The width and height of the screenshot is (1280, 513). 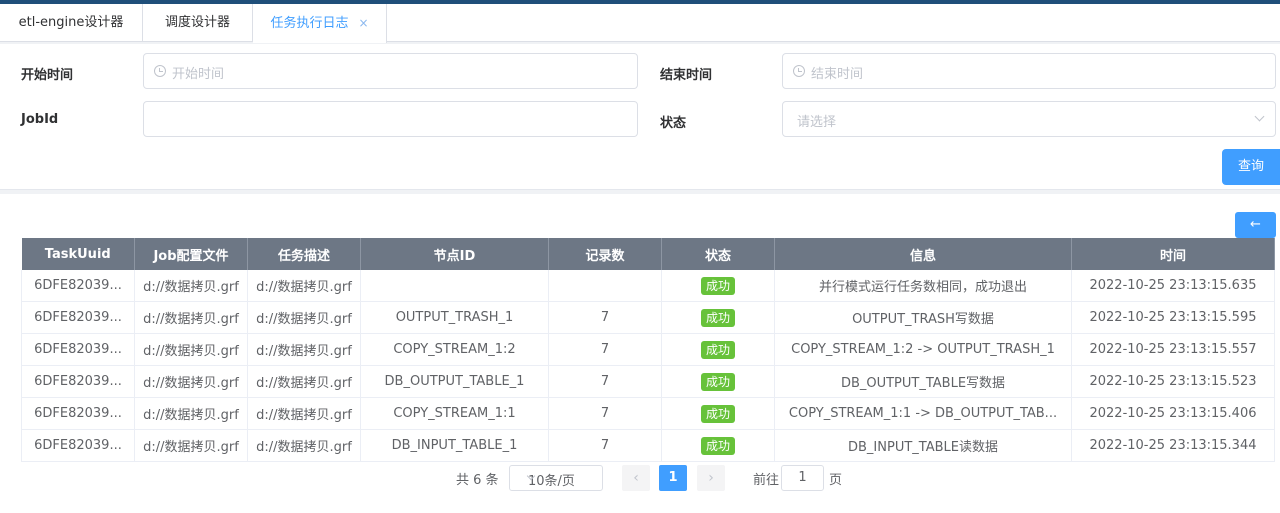 I want to click on column-header-taskuuid: TaskUuid, so click(x=78, y=254).